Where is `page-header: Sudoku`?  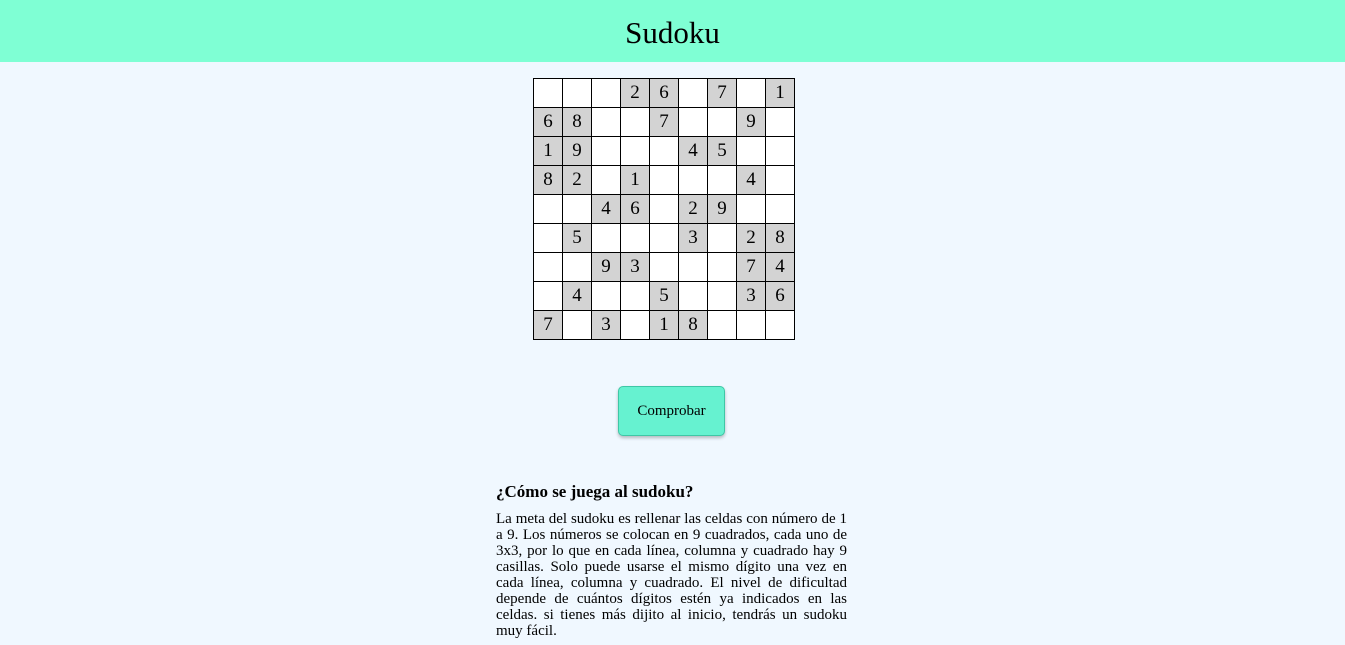
page-header: Sudoku is located at coordinates (672, 31).